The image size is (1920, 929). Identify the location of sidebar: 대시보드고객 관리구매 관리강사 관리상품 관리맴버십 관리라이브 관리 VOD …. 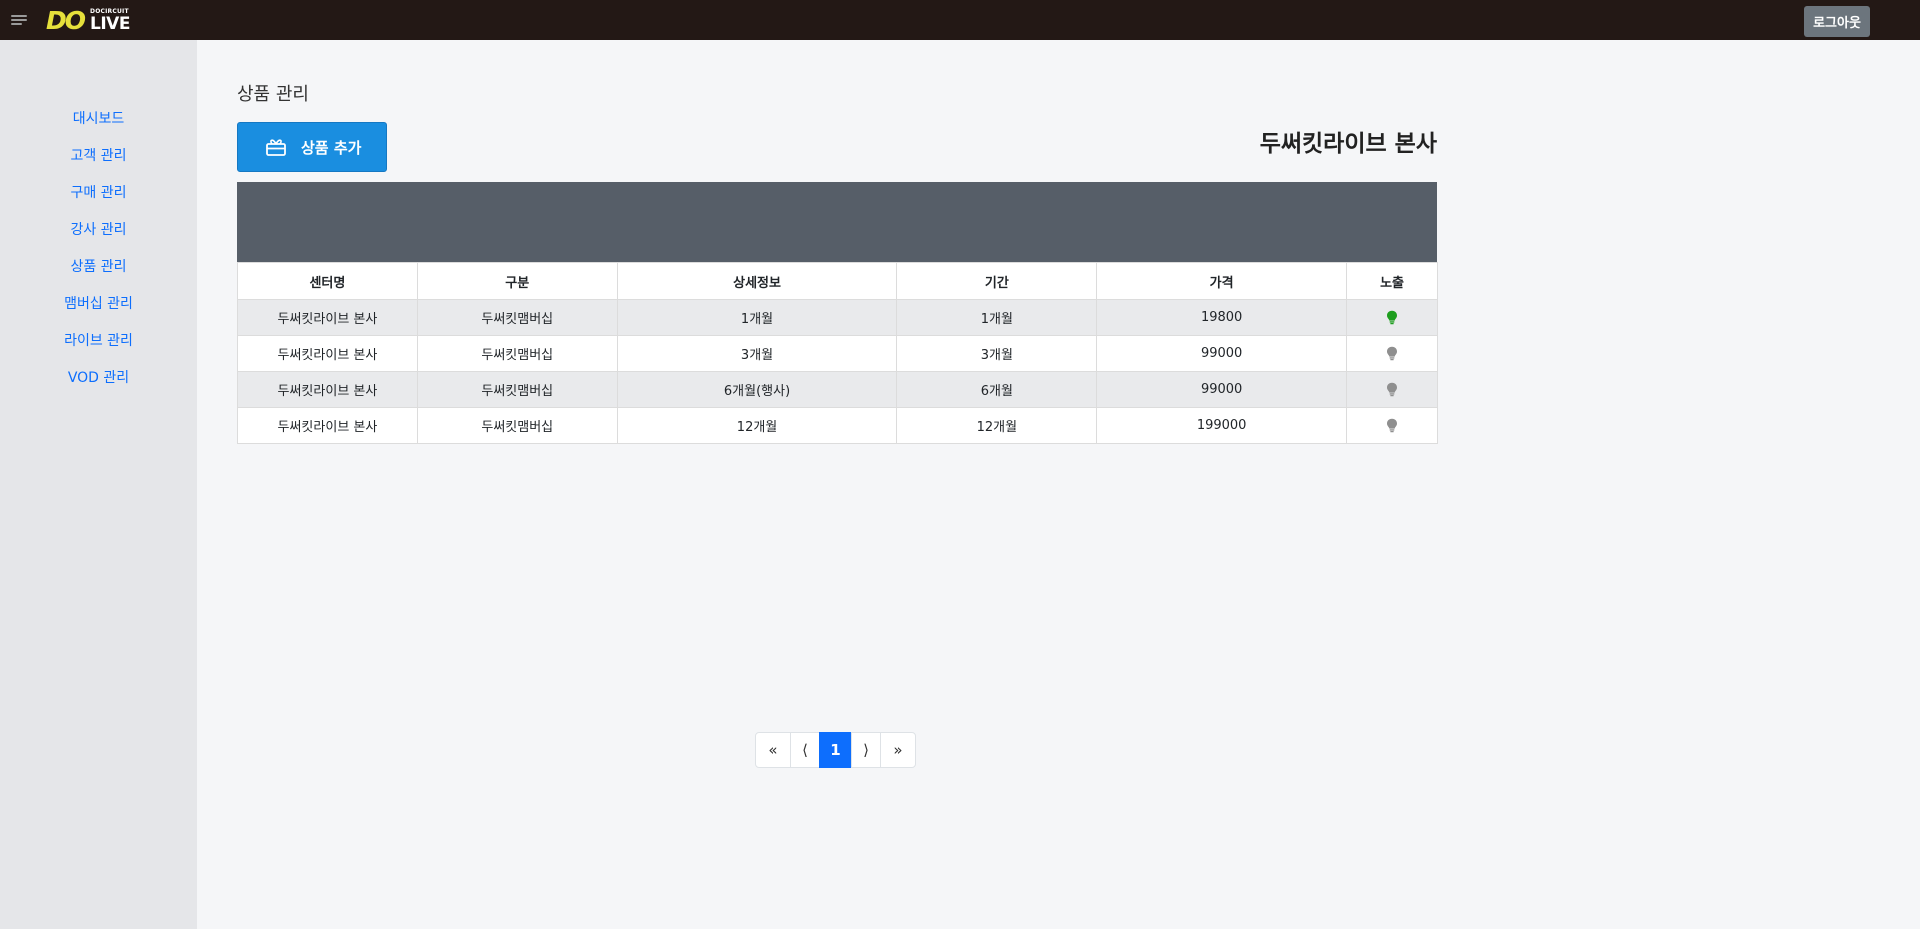
(98, 484).